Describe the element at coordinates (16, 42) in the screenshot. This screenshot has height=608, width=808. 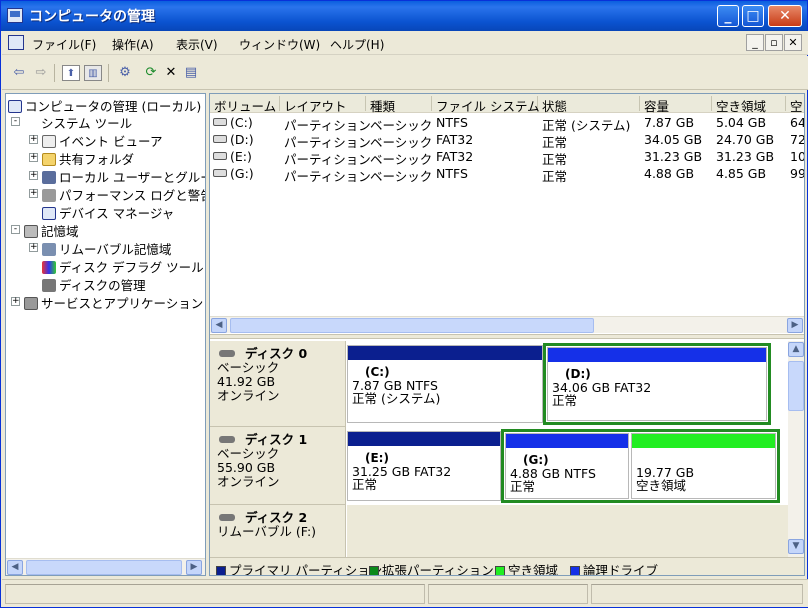
I see `document-icon` at that location.